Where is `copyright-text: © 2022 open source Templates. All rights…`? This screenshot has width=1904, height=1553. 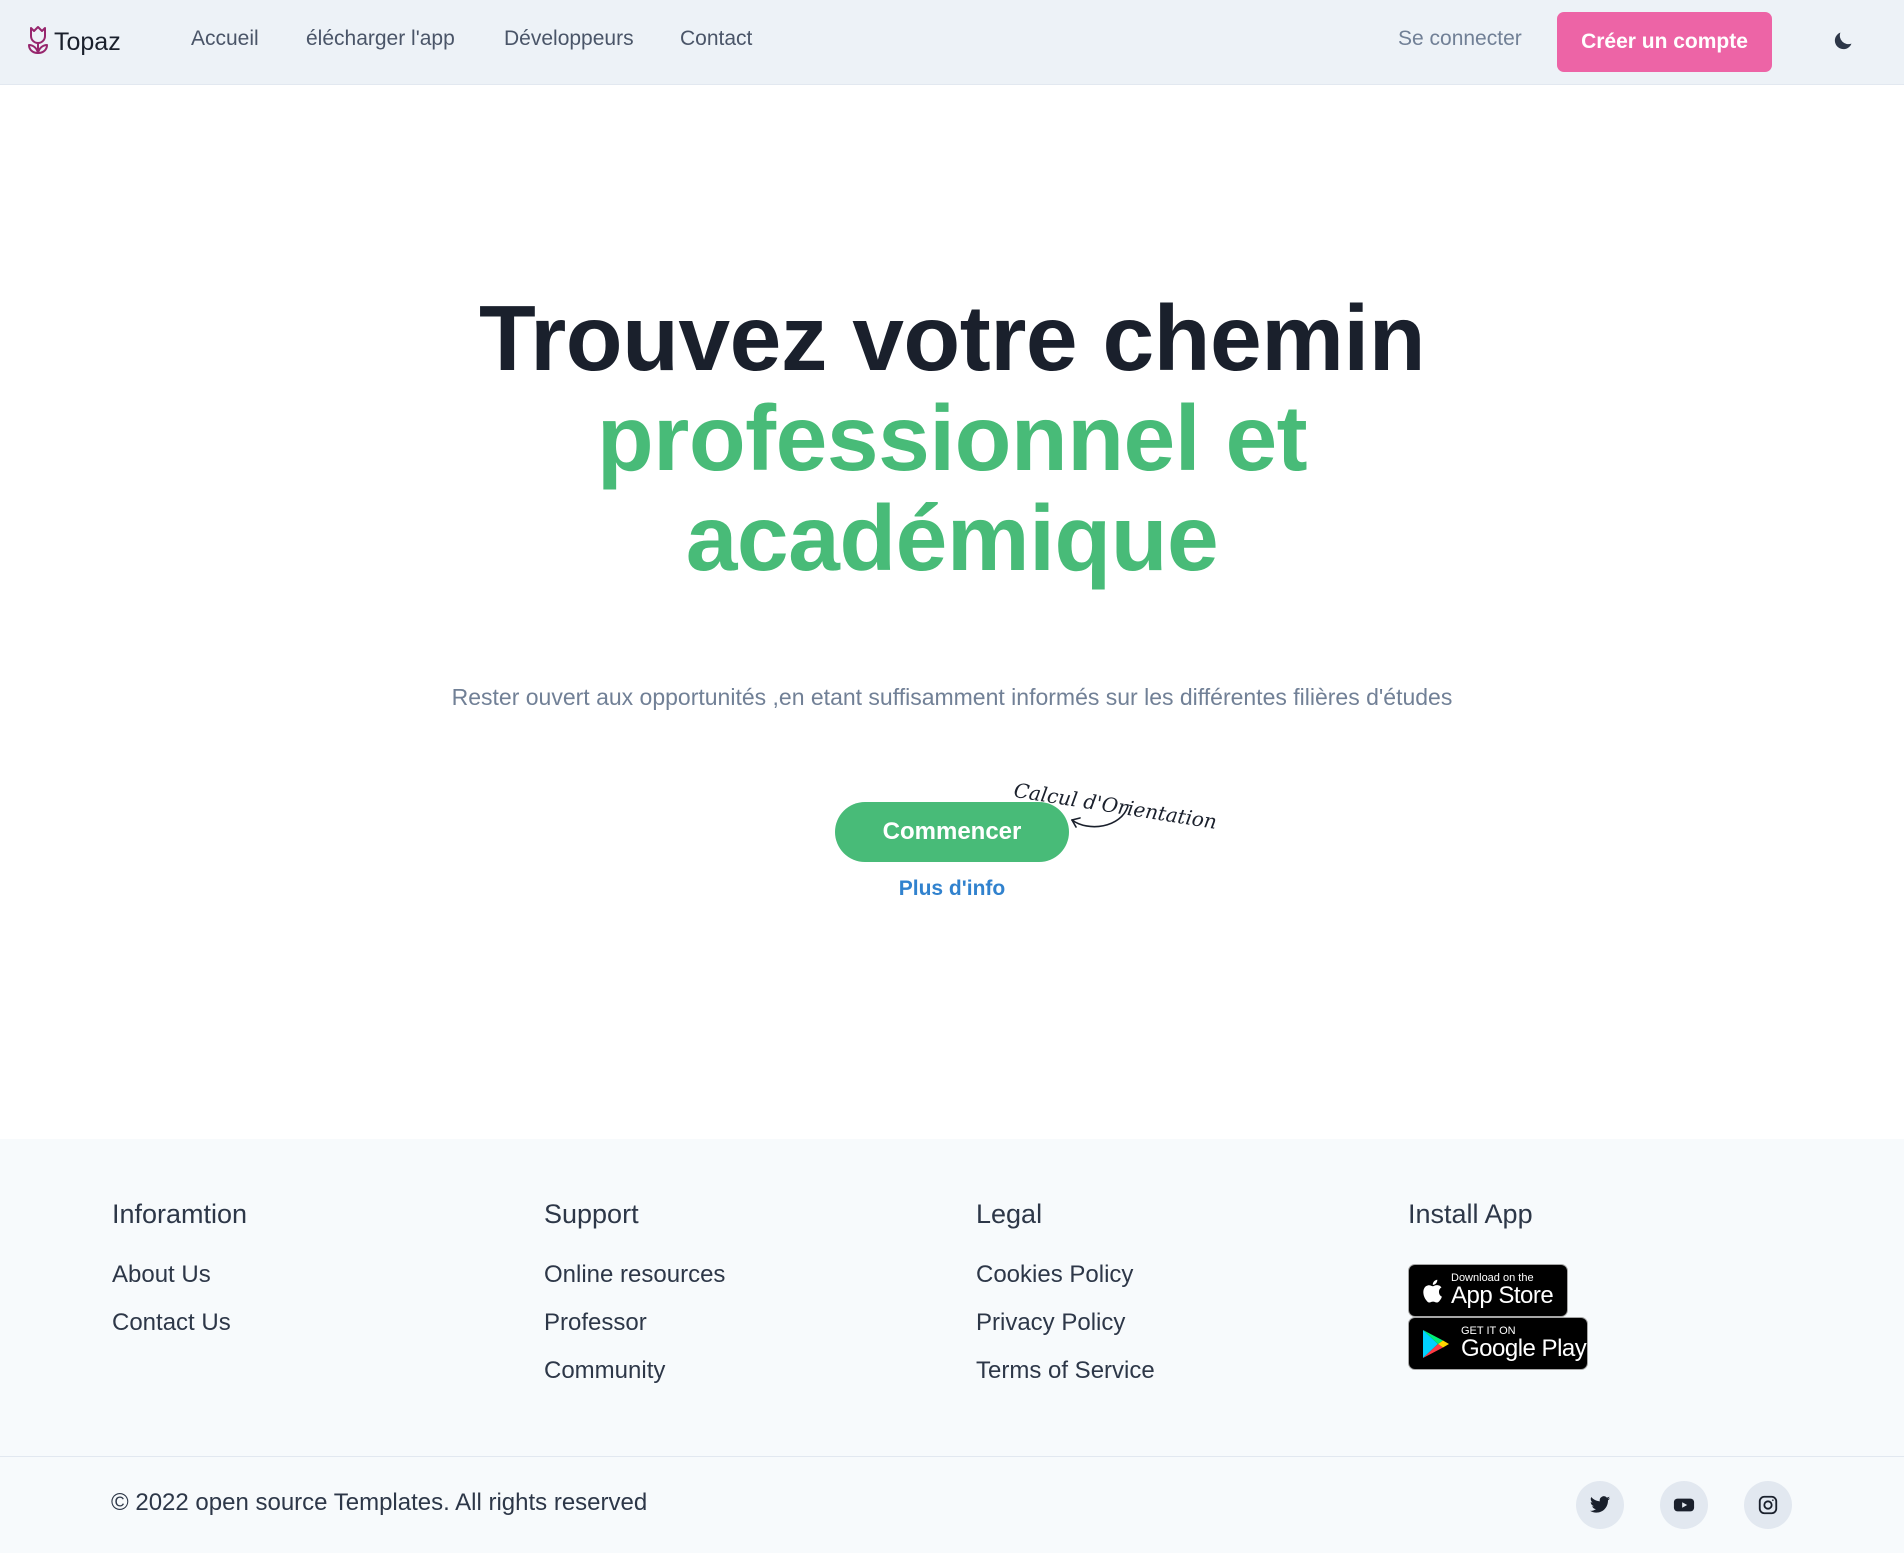
copyright-text: © 2022 open source Templates. All rights… is located at coordinates (379, 1502).